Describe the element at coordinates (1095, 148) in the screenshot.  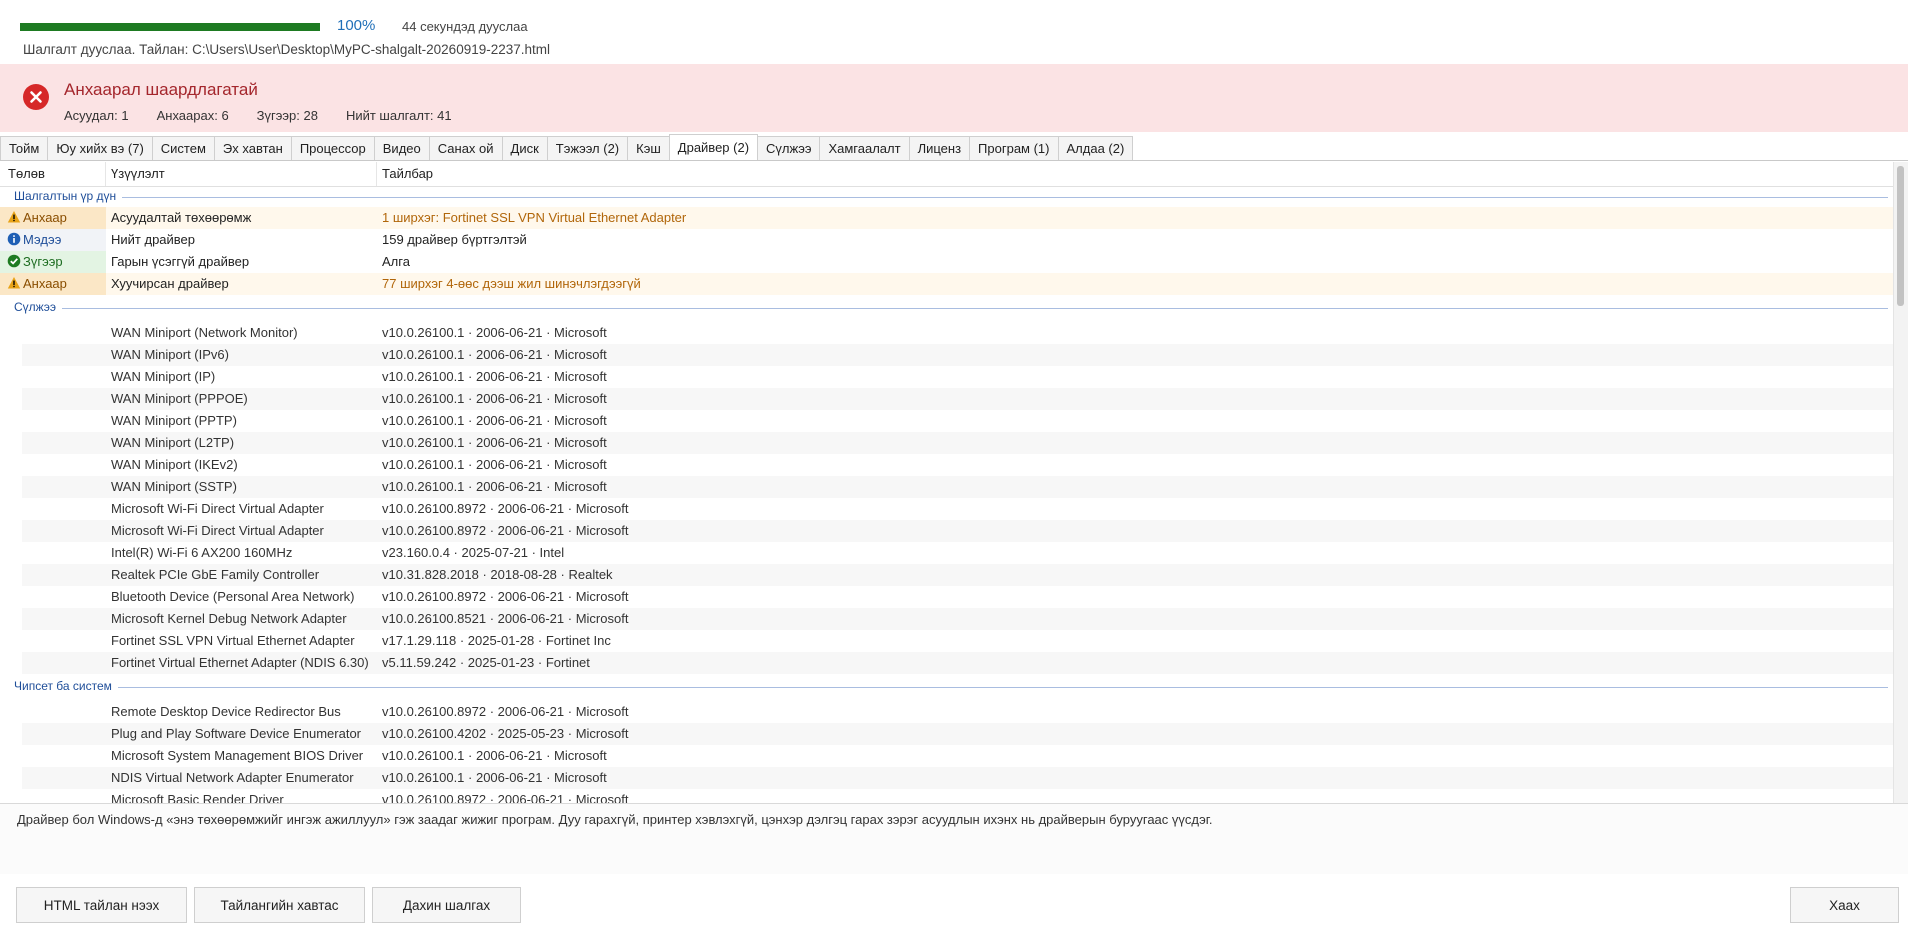
I see `tab-15: Алдаа (2)` at that location.